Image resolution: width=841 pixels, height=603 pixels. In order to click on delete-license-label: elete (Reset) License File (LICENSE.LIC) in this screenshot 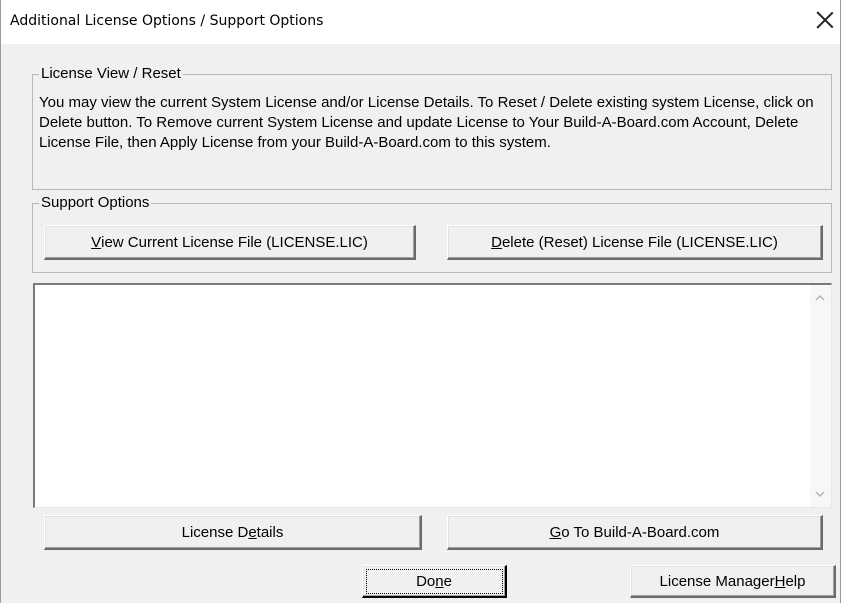, I will do `click(639, 242)`.